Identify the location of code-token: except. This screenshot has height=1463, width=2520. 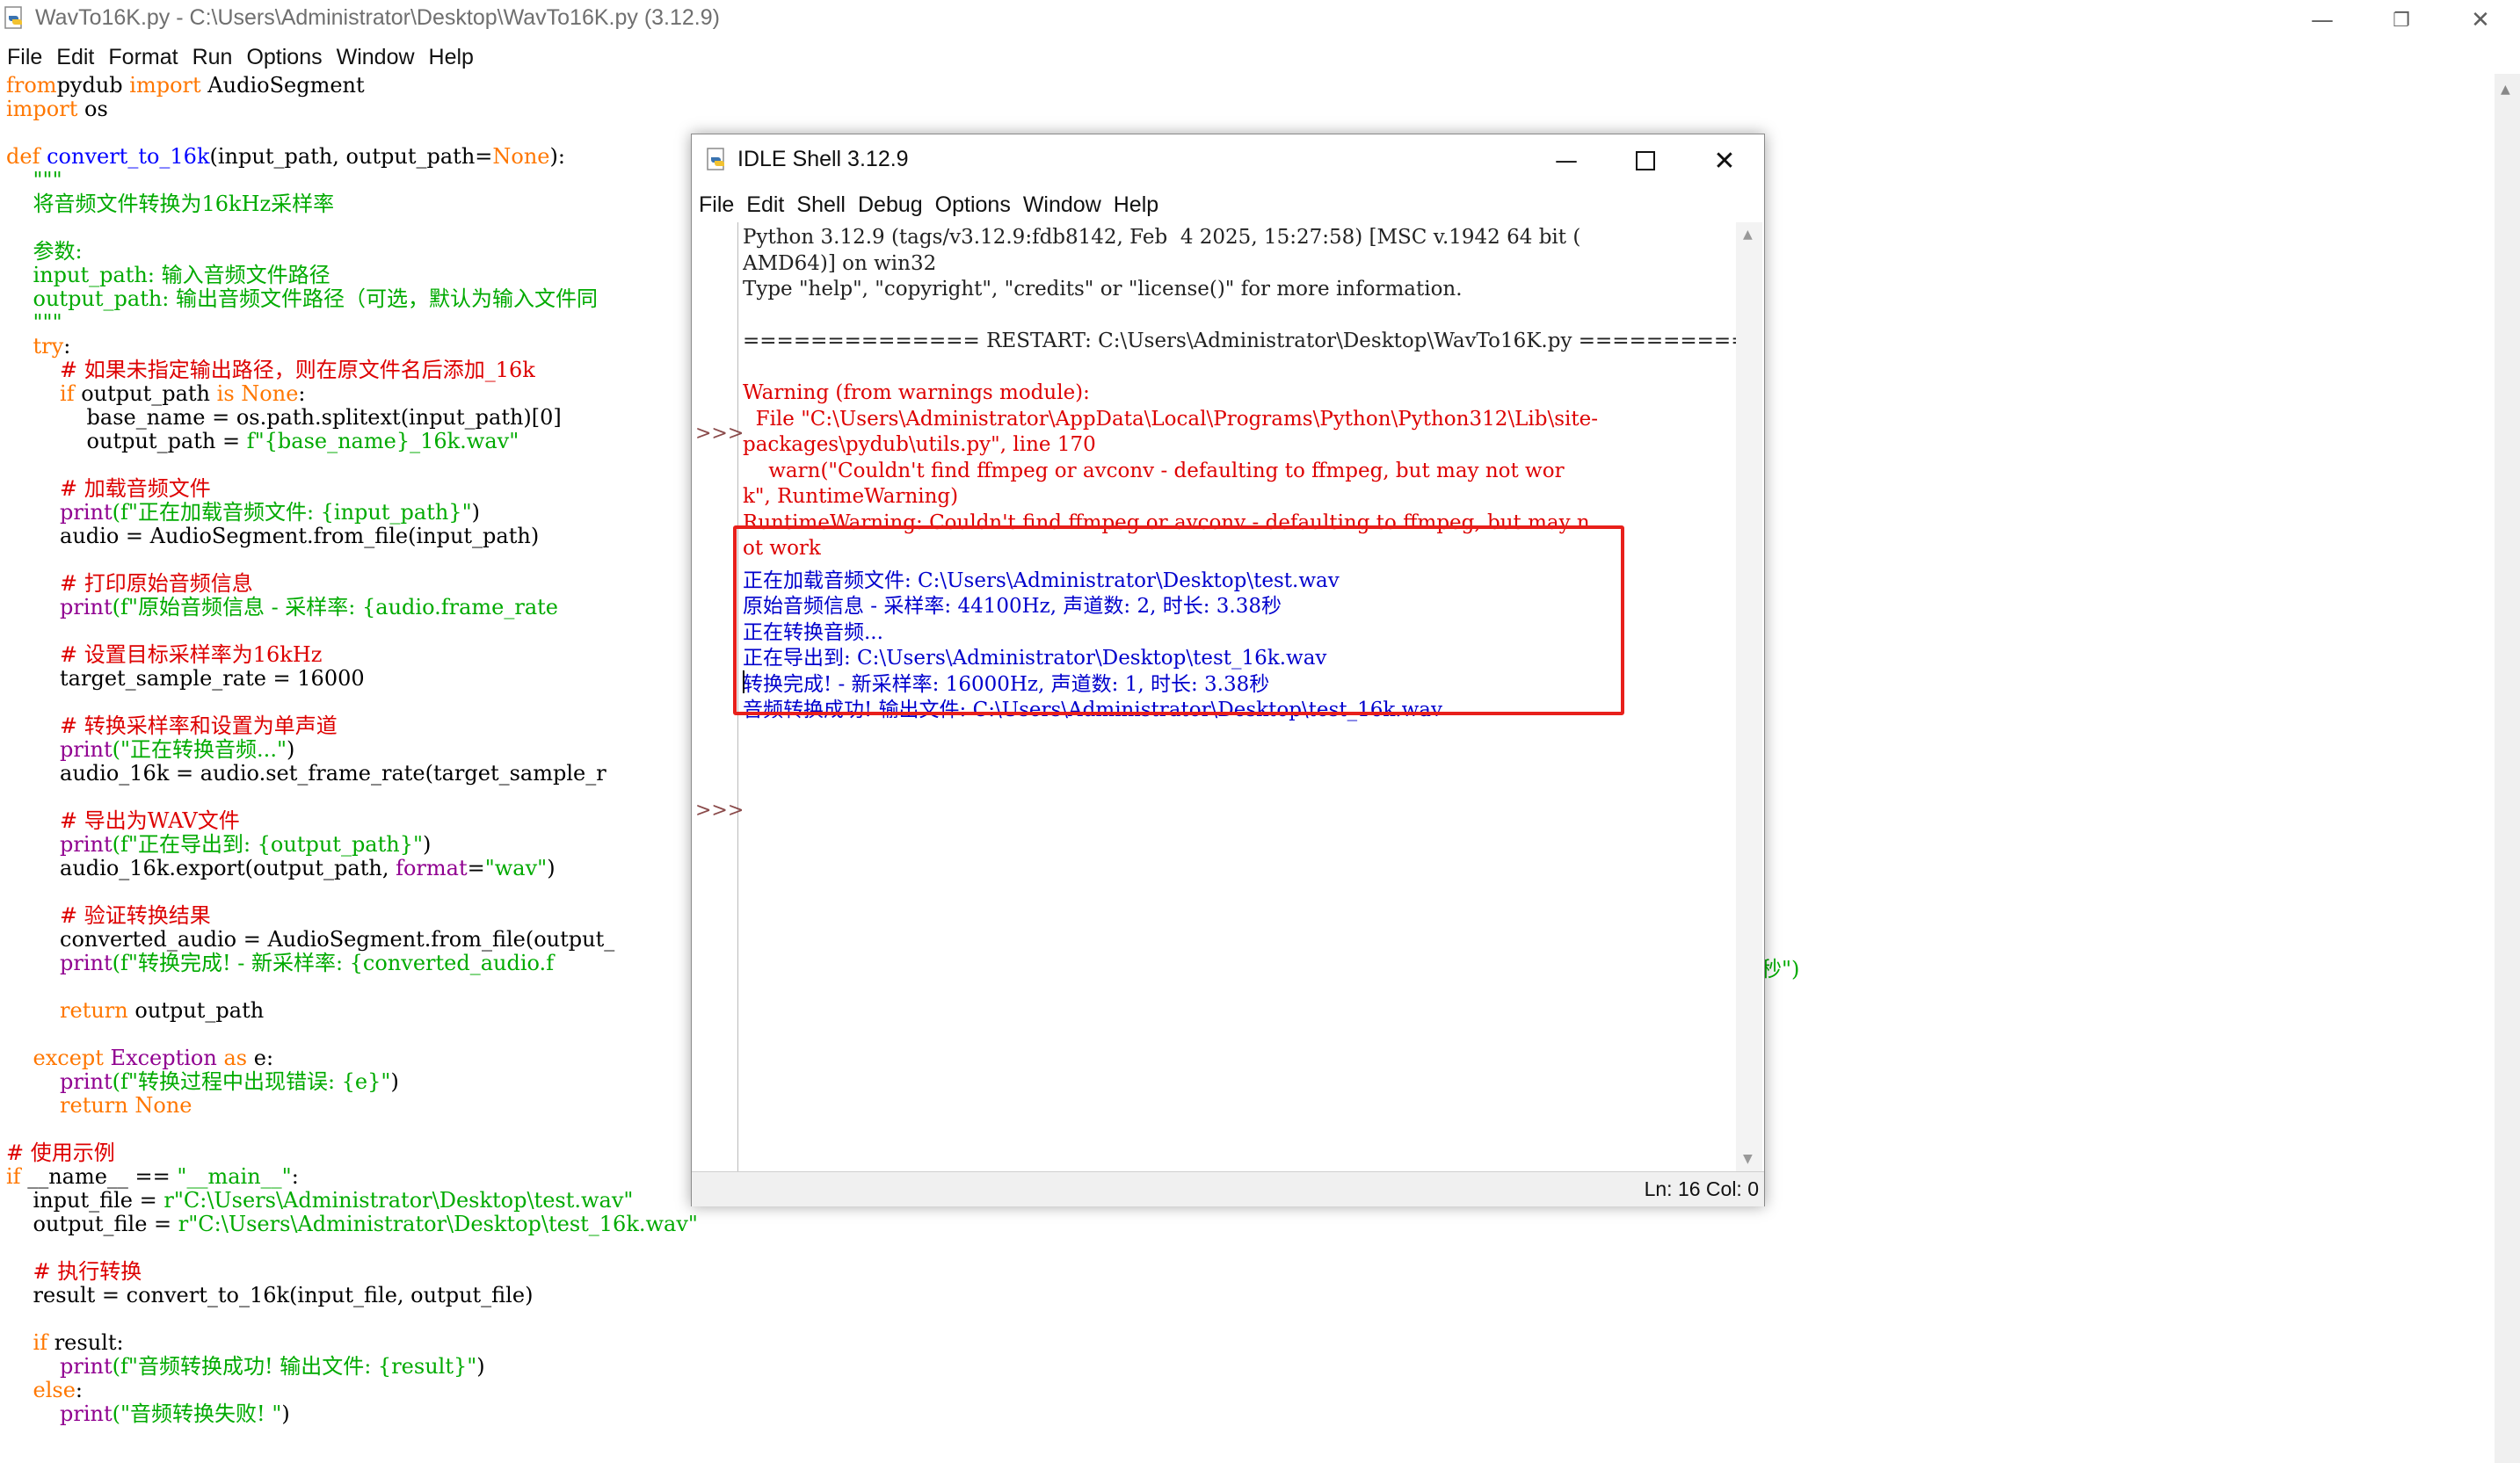
(68, 1058).